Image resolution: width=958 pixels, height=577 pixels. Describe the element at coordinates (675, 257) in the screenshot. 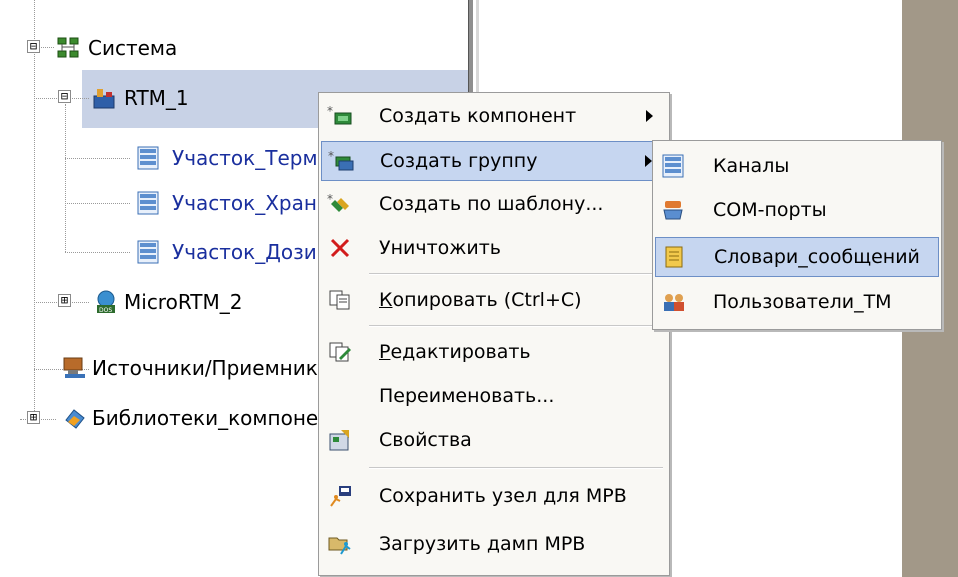

I see `dictionary-icon` at that location.